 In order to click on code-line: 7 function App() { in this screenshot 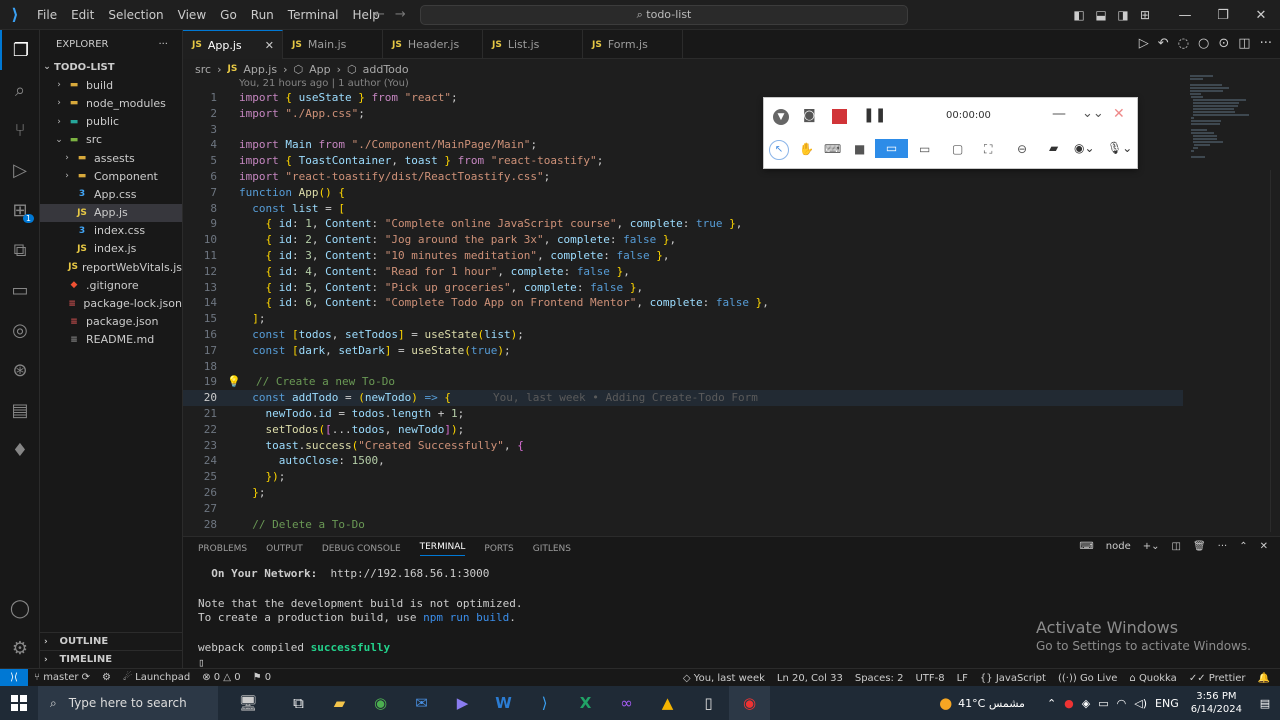, I will do `click(683, 193)`.